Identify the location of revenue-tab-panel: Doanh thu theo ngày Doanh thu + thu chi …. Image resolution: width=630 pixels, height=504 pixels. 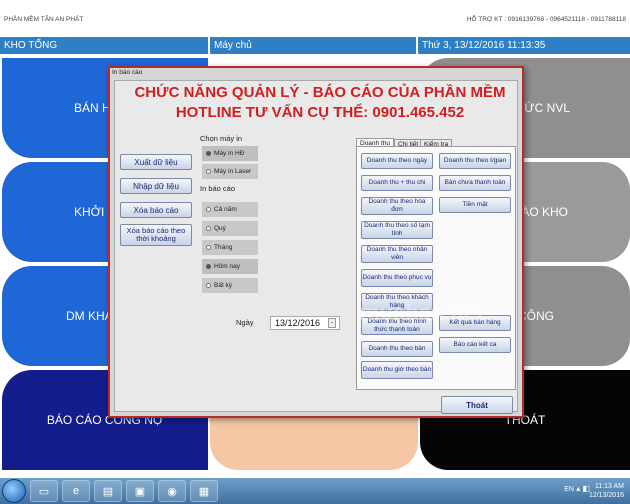
(436, 268).